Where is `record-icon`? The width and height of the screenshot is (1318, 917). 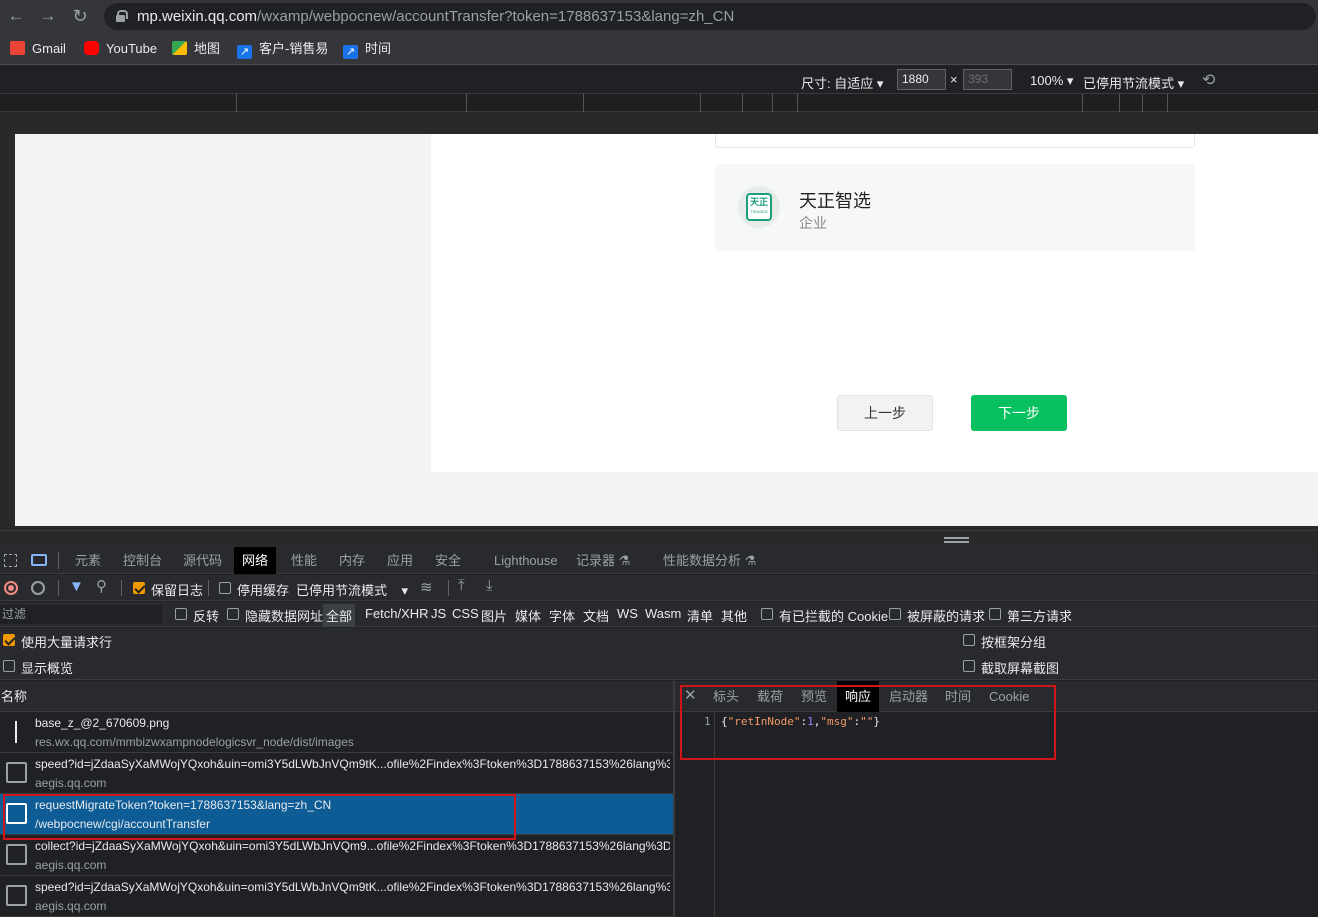 record-icon is located at coordinates (11, 588).